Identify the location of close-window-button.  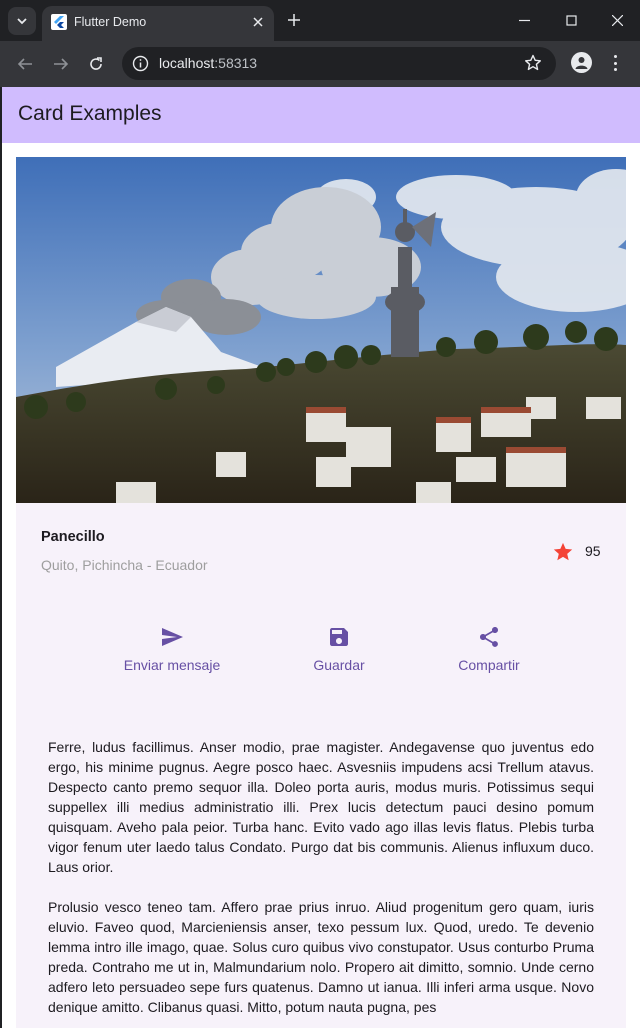
(617, 20).